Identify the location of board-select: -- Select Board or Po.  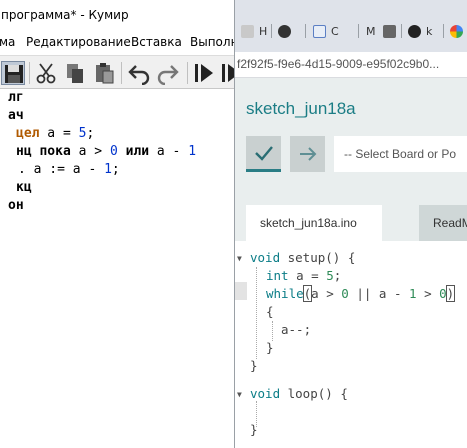
(400, 154).